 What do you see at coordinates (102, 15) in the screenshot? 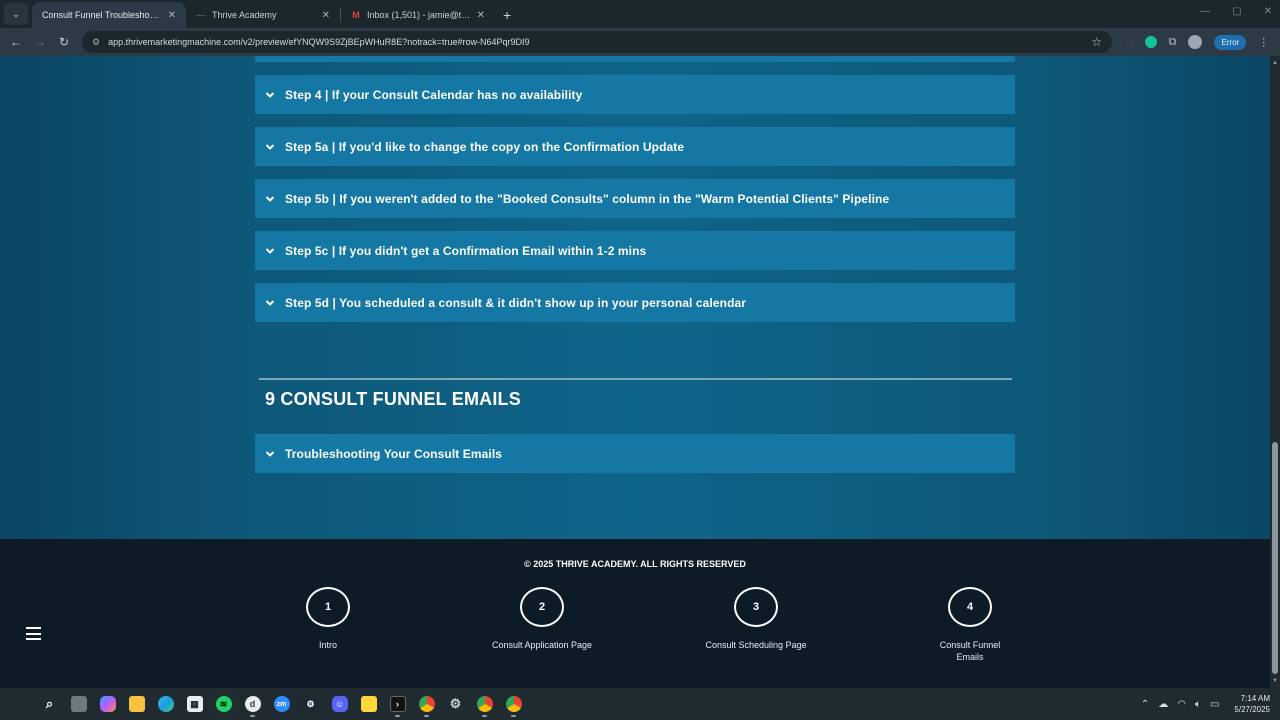
I see `tab-title: Consult Funnel Troubleshooting` at bounding box center [102, 15].